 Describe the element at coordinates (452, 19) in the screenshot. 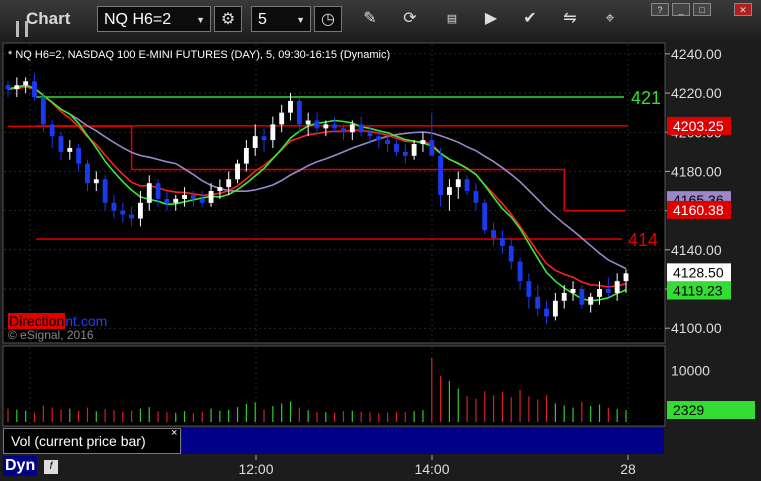

I see `stamp-icon: ▤` at that location.